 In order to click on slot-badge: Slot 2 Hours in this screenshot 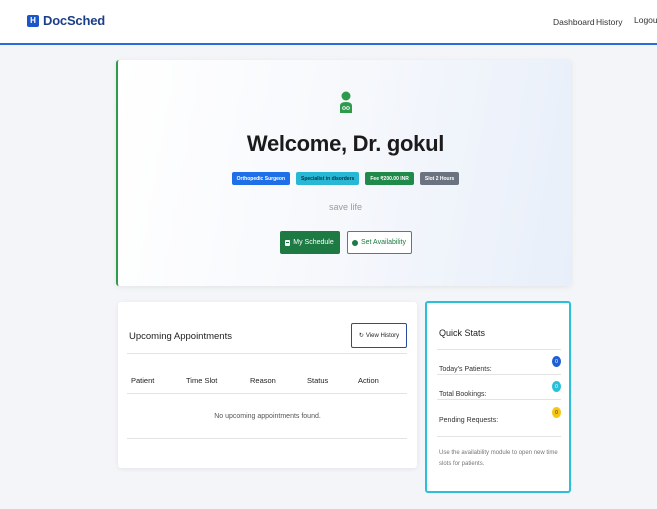, I will do `click(439, 178)`.